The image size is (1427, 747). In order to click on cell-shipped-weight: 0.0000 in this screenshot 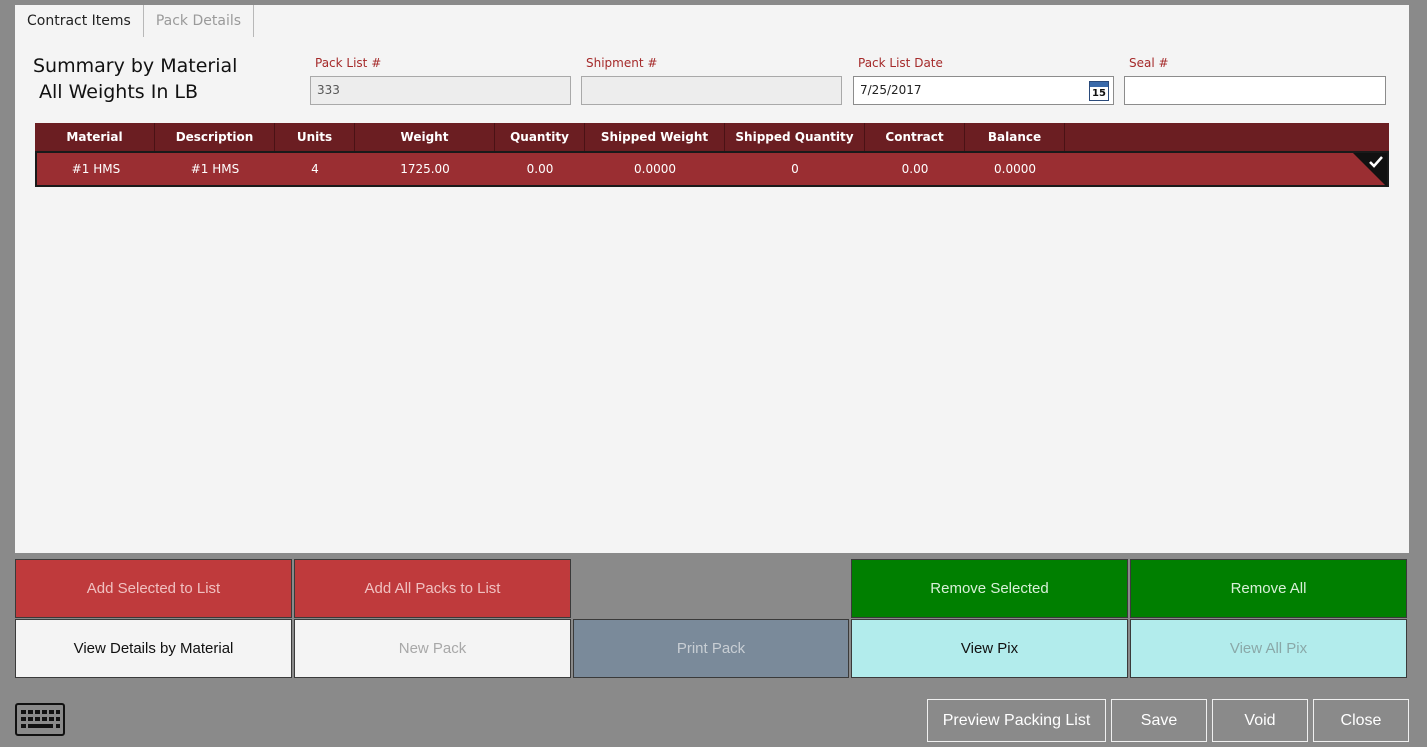, I will do `click(655, 169)`.